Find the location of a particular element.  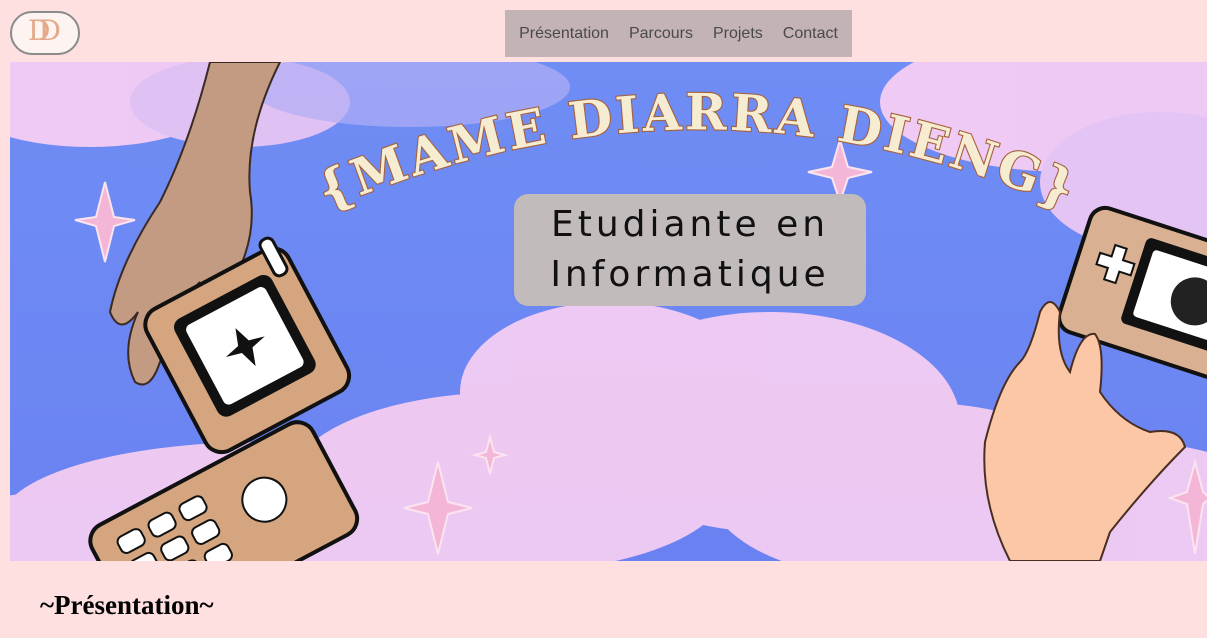

subtitle-line-2: Informatique is located at coordinates (690, 274).